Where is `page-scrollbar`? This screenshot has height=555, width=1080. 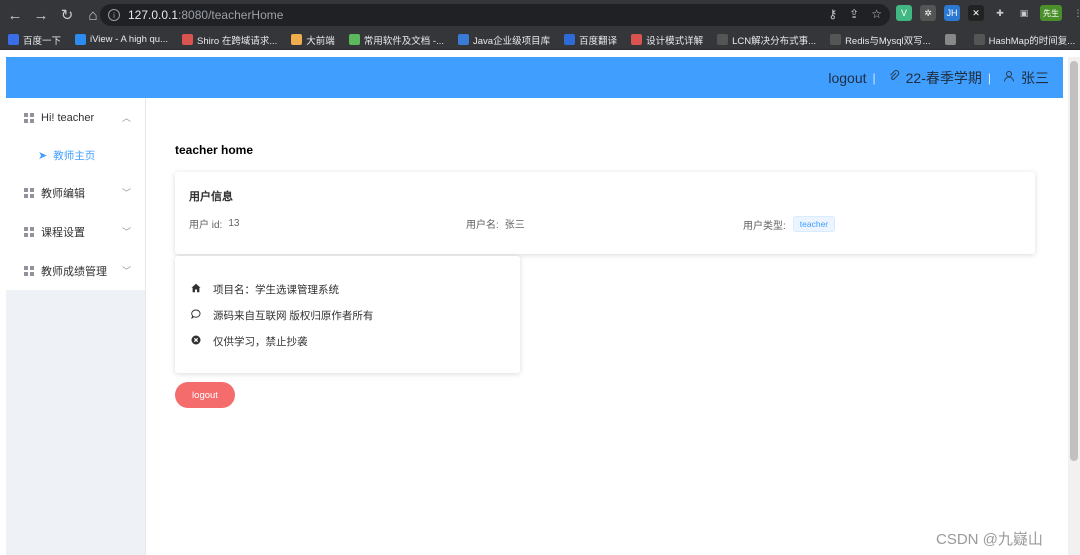 page-scrollbar is located at coordinates (1074, 306).